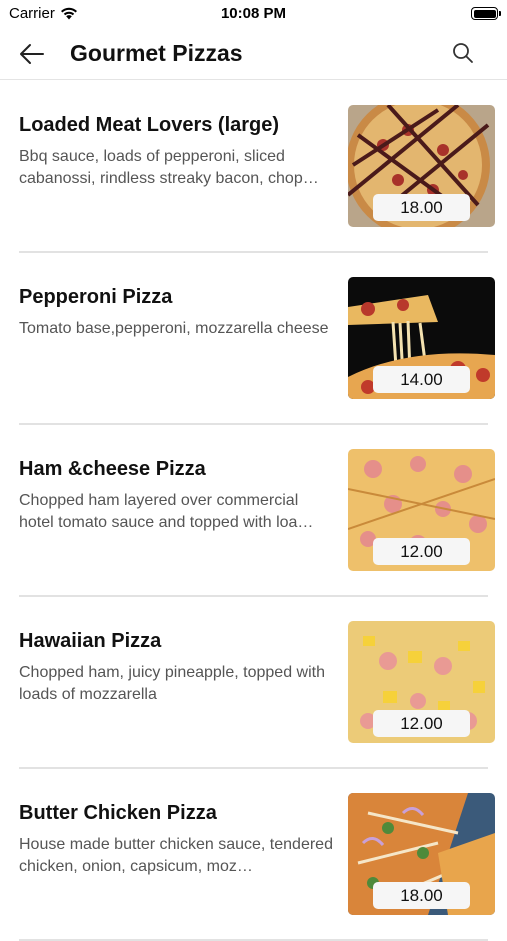 Image resolution: width=507 pixels, height=941 pixels. What do you see at coordinates (112, 469) in the screenshot?
I see `item-name: Ham &cheese Pizza` at bounding box center [112, 469].